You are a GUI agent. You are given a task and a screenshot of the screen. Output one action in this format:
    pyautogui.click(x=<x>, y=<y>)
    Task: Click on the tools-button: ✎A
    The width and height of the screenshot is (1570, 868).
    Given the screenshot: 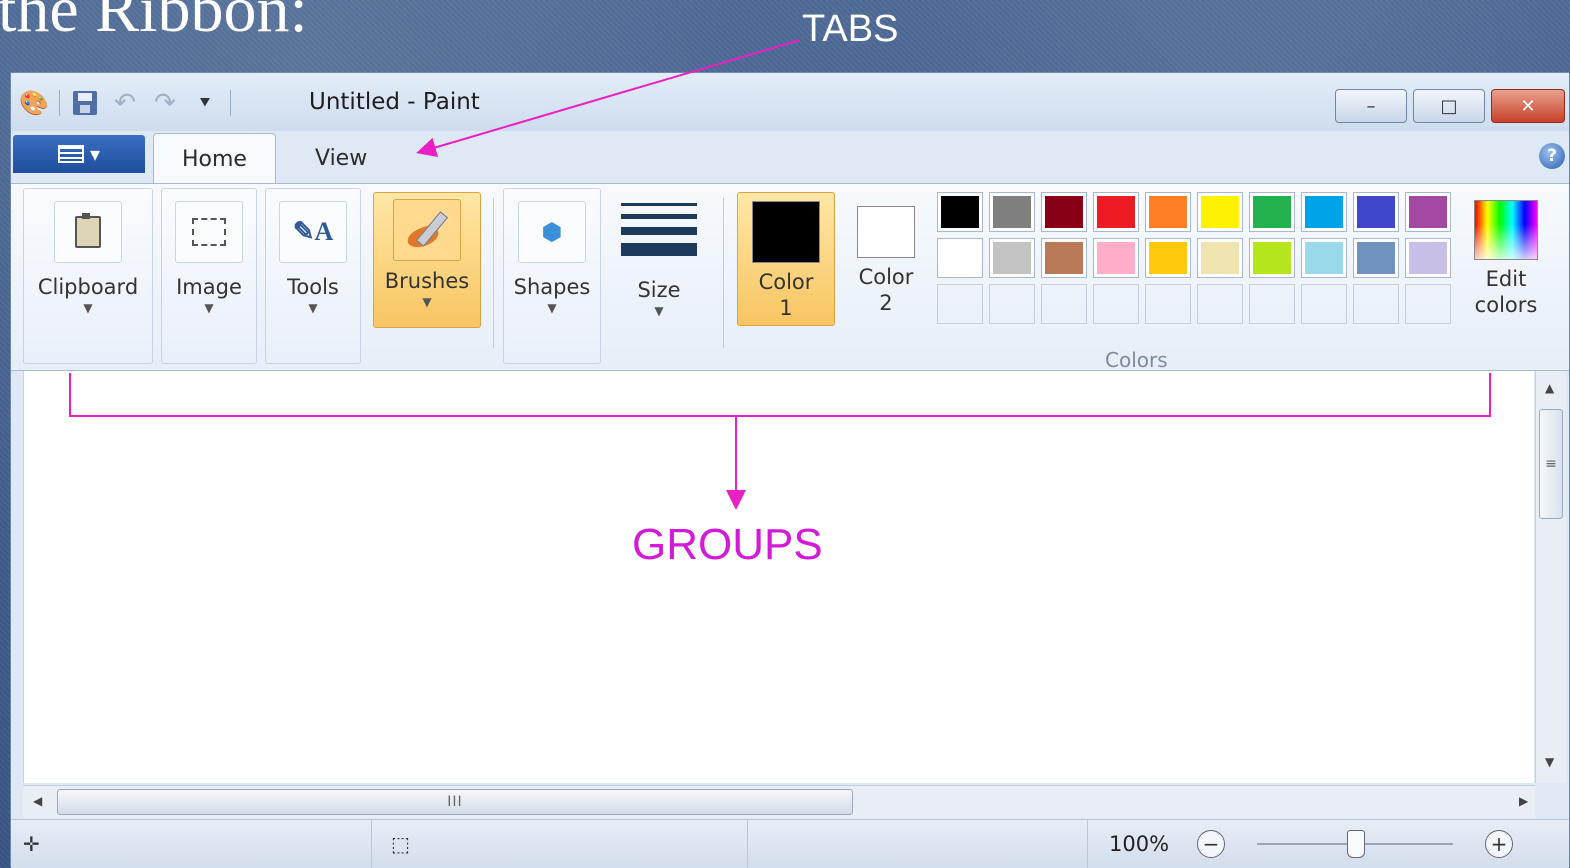 What is the action you would take?
    pyautogui.click(x=313, y=232)
    